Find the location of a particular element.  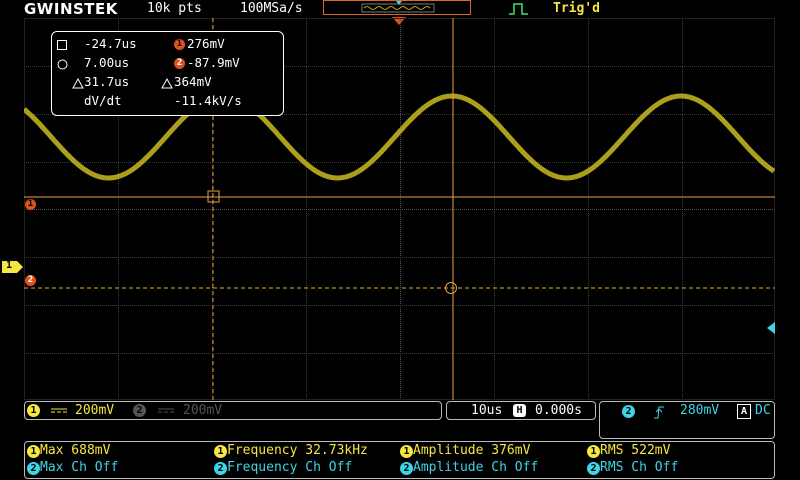

circle-cursor-icon is located at coordinates (62, 64).